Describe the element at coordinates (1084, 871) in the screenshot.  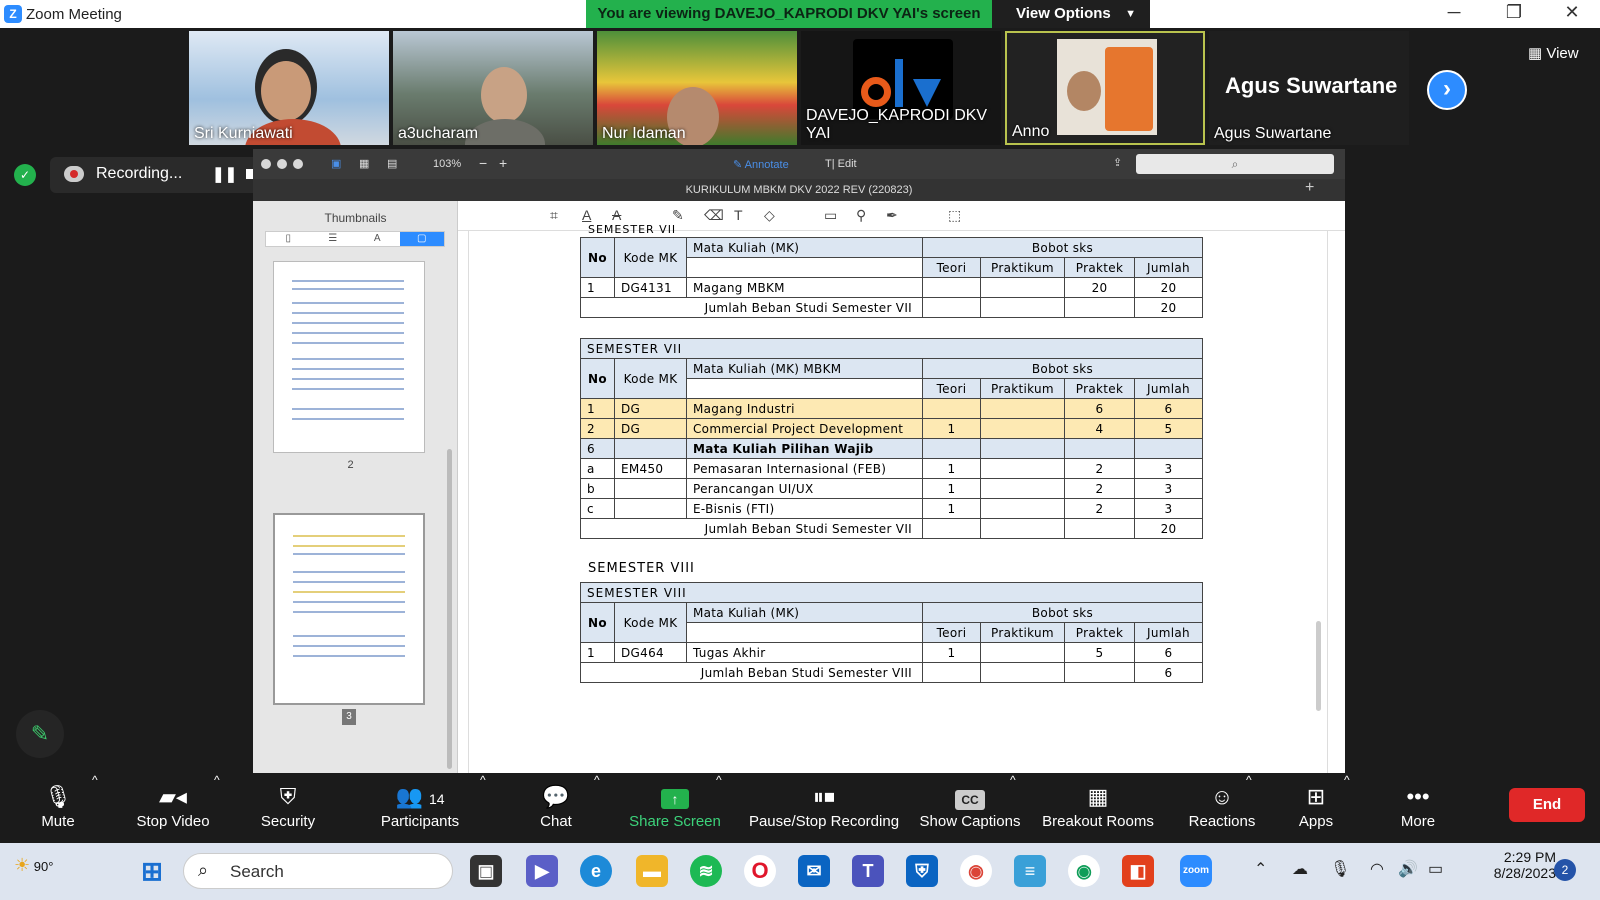
I see `chrome-profile-icon: ◉` at that location.